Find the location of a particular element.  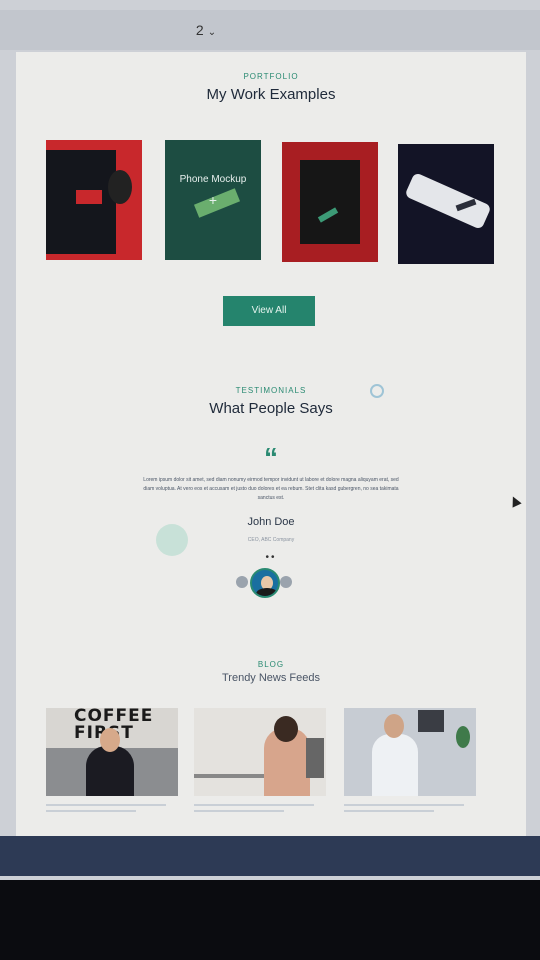

view-all-button: View All is located at coordinates (269, 311).